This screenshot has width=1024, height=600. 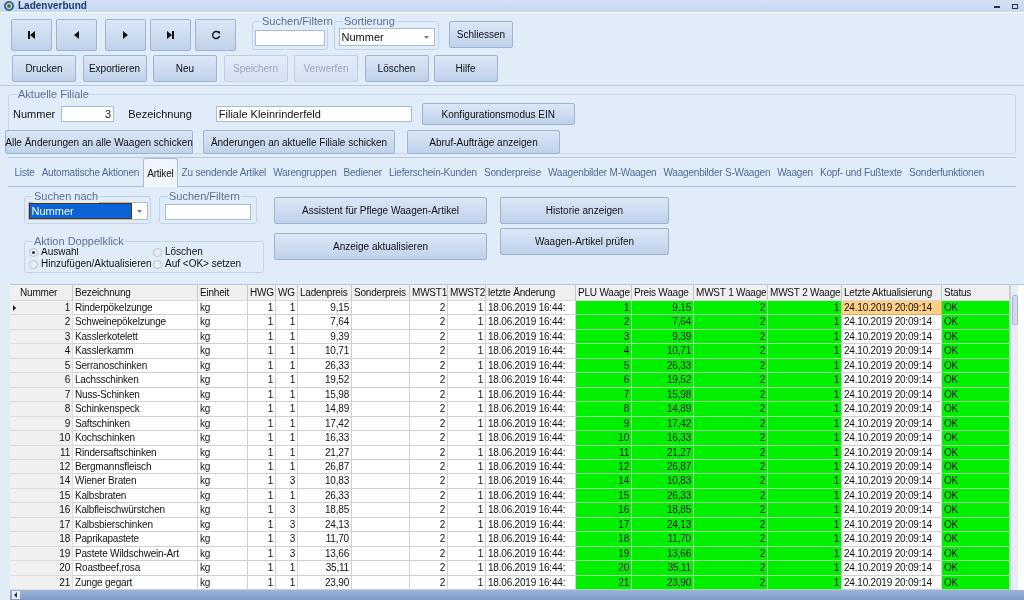 What do you see at coordinates (396, 68) in the screenshot?
I see `toolbar-button: Löschen` at bounding box center [396, 68].